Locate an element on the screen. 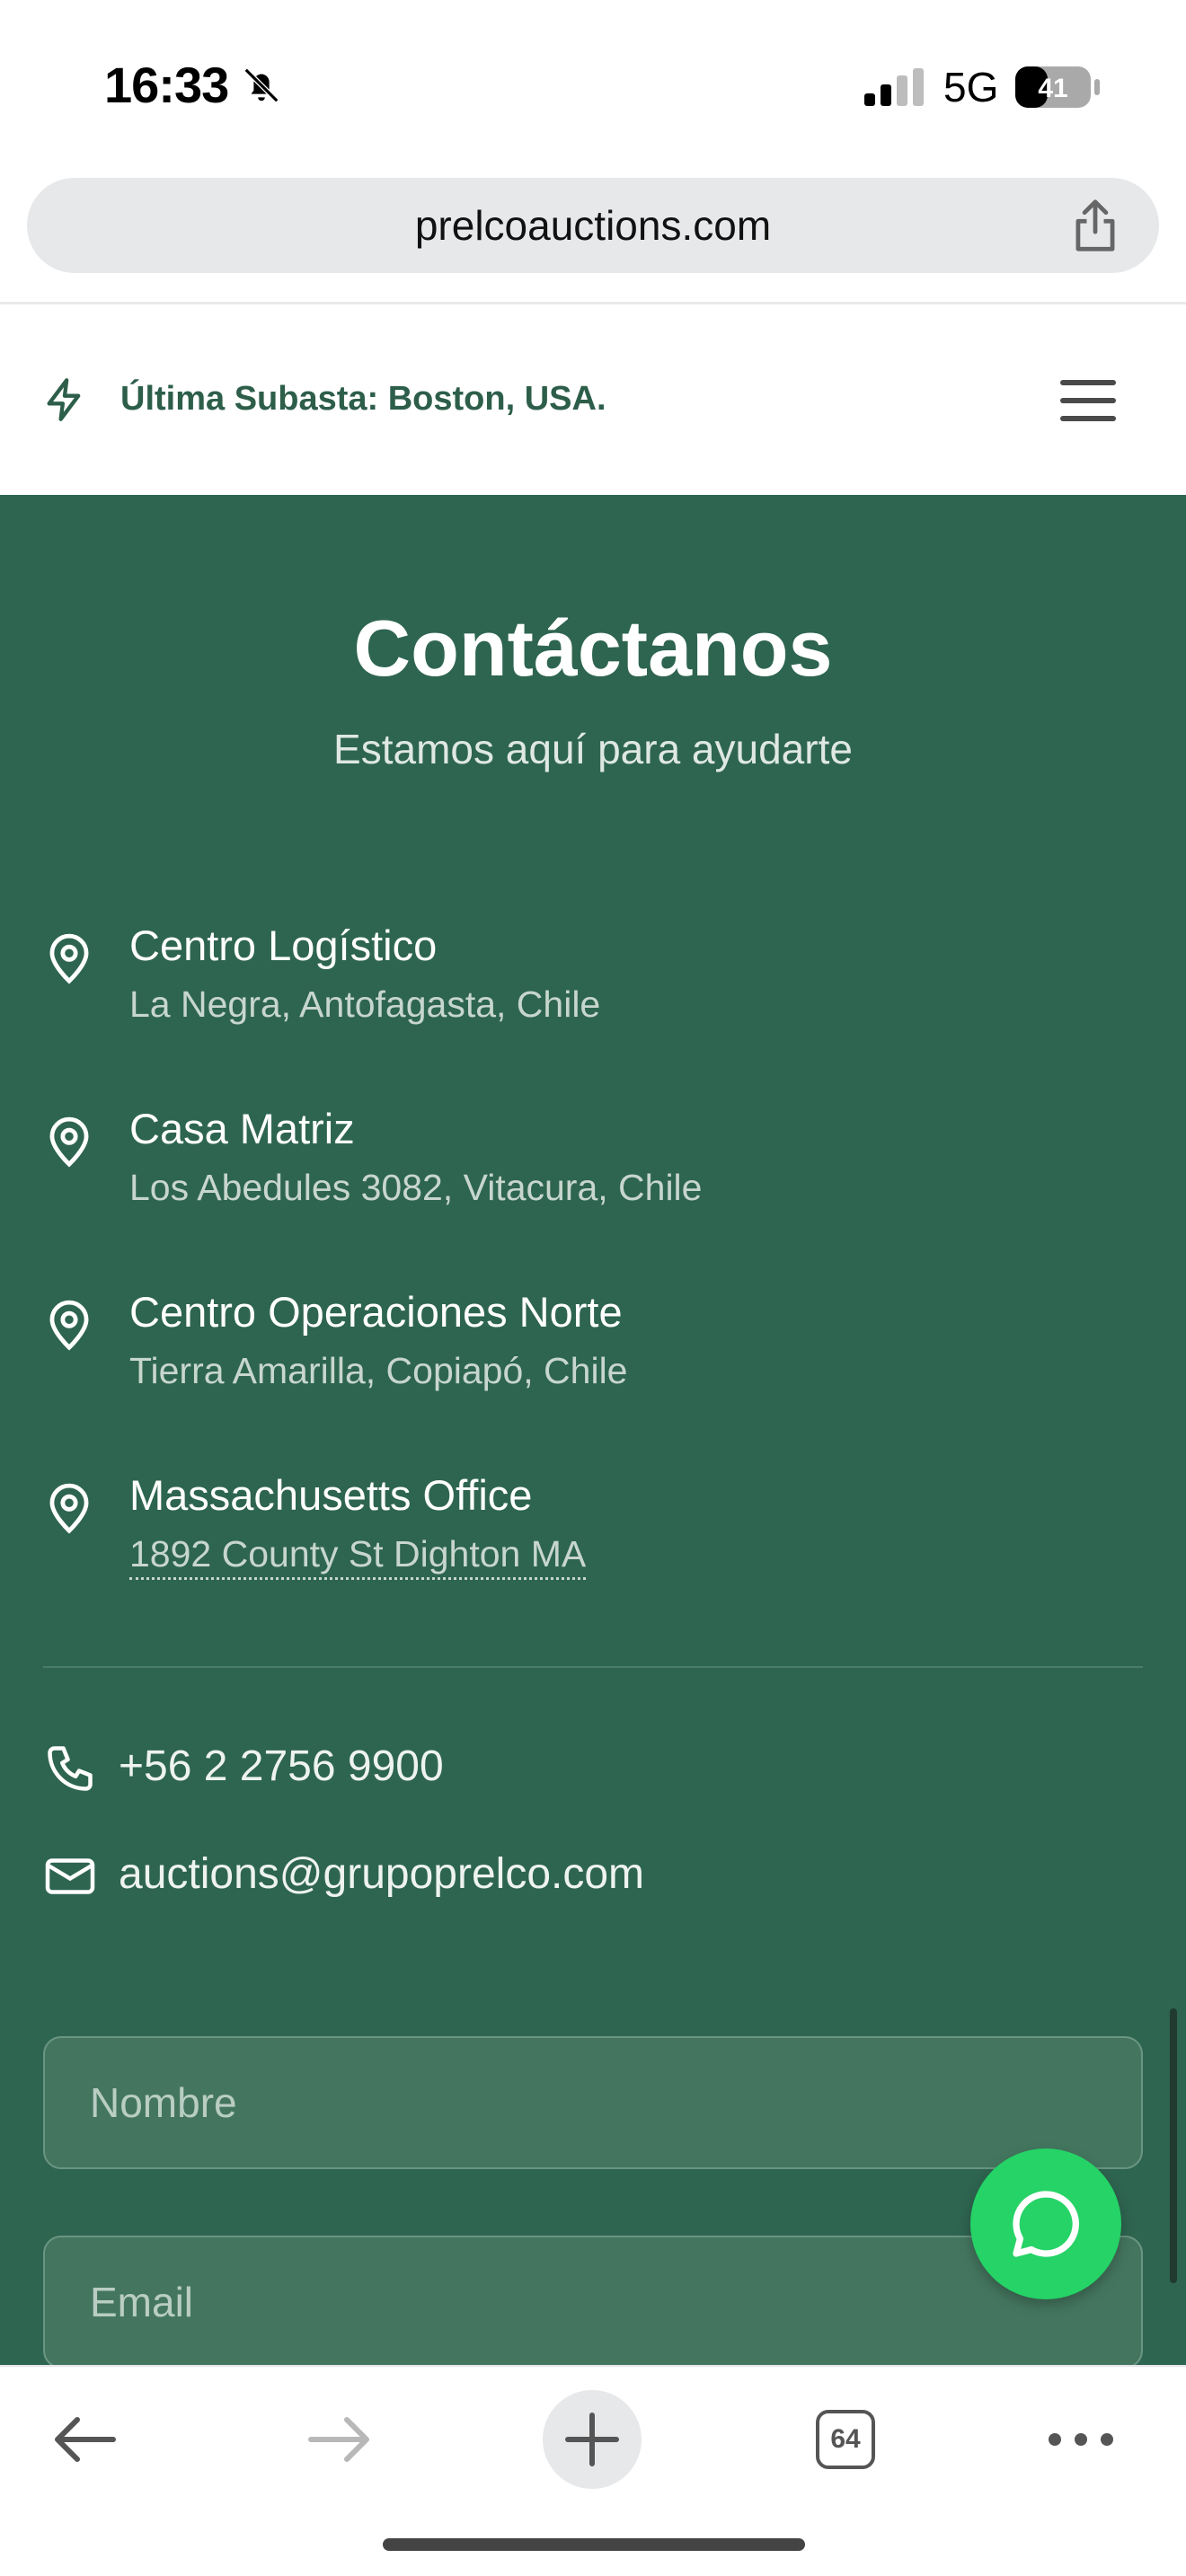  whatsapp-chat-button is located at coordinates (1045, 2223).